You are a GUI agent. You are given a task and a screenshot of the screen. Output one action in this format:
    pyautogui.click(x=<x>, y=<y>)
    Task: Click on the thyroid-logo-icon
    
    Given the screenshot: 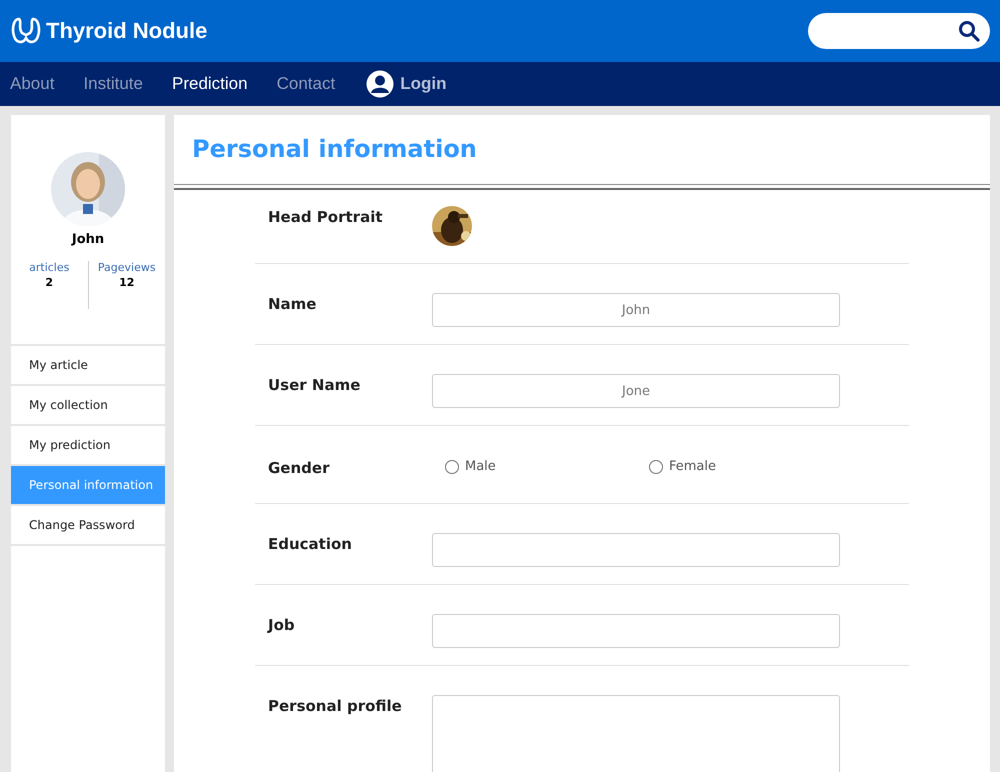 What is the action you would take?
    pyautogui.click(x=26, y=31)
    